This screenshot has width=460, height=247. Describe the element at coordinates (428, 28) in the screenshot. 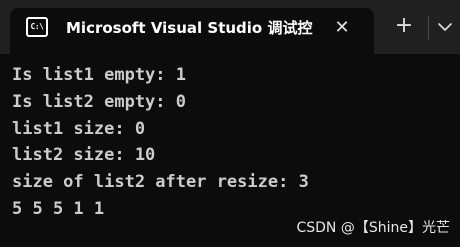

I see `titlebar-divider` at that location.